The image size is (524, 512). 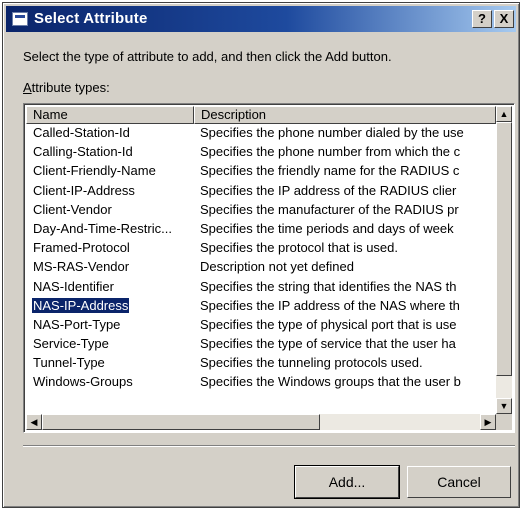 What do you see at coordinates (181, 422) in the screenshot?
I see `horizontal-scroll-thumb` at bounding box center [181, 422].